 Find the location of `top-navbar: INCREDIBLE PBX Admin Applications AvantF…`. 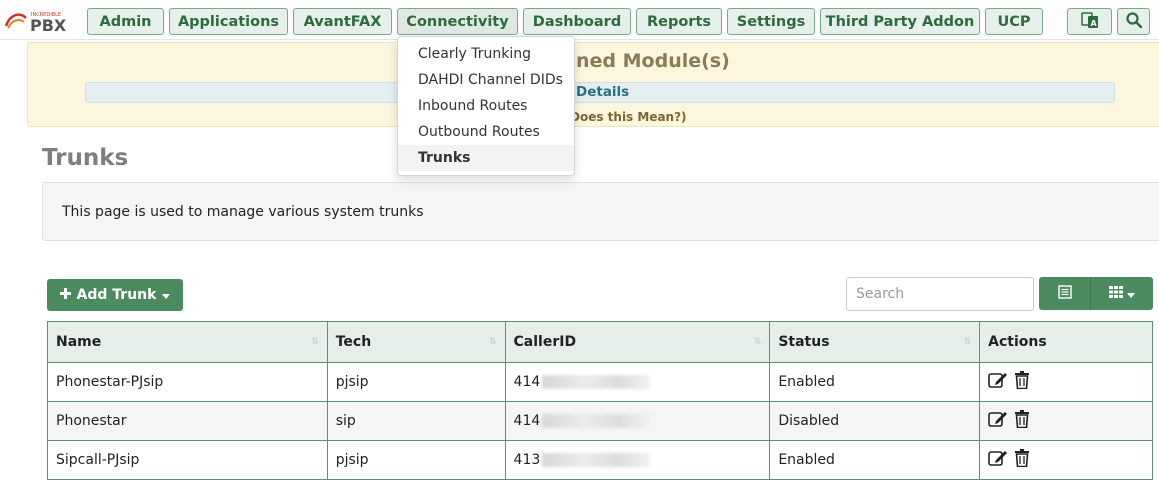

top-navbar: INCREDIBLE PBX Admin Applications AvantF… is located at coordinates (579, 20).